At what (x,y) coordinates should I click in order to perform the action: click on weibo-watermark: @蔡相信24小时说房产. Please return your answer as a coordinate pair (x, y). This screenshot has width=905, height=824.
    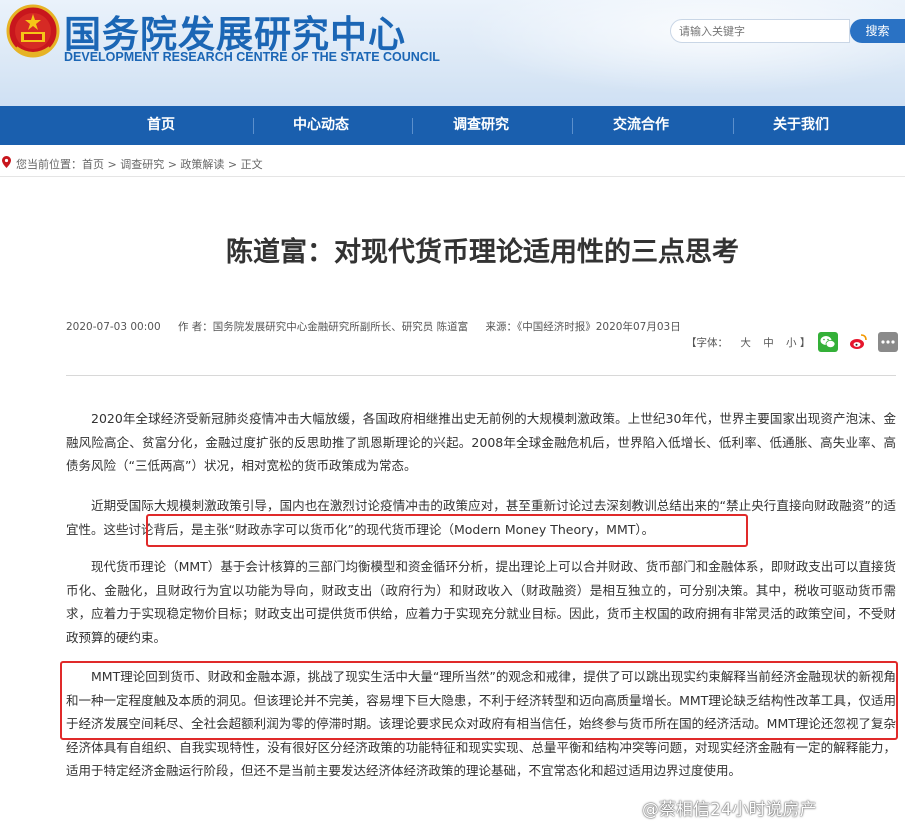
    Looking at the image, I should click on (716, 807).